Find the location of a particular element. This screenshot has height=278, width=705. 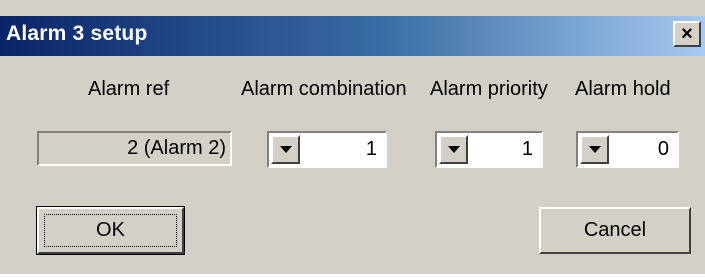

alarm-hold-dropdown-button is located at coordinates (594, 149).